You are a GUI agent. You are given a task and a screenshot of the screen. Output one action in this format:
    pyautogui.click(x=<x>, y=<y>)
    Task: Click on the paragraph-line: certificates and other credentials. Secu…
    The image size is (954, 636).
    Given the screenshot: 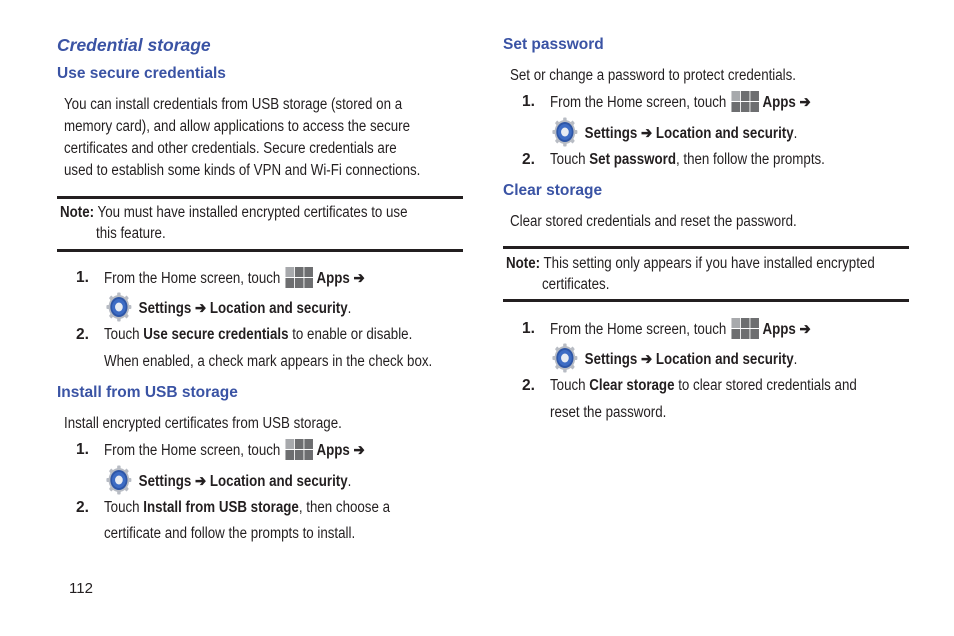 What is the action you would take?
    pyautogui.click(x=230, y=148)
    